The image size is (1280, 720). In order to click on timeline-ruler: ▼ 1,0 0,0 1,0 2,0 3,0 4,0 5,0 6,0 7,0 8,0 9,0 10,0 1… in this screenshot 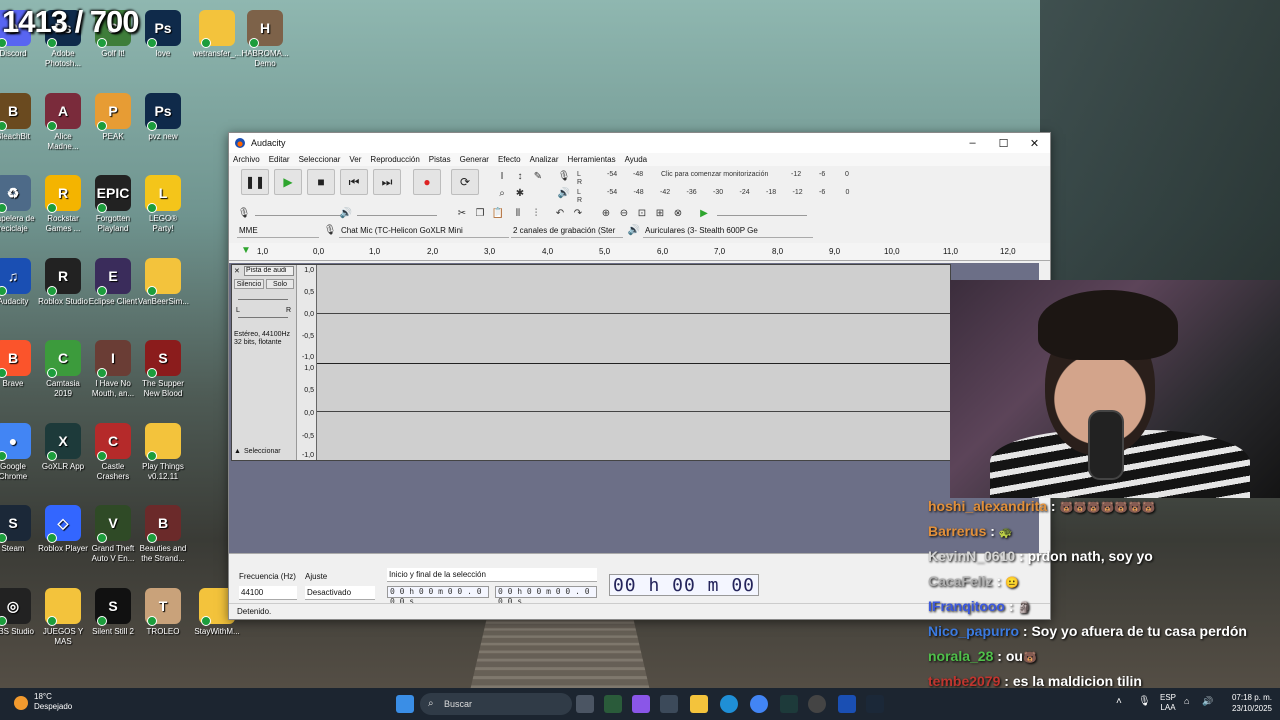, I will do `click(639, 252)`.